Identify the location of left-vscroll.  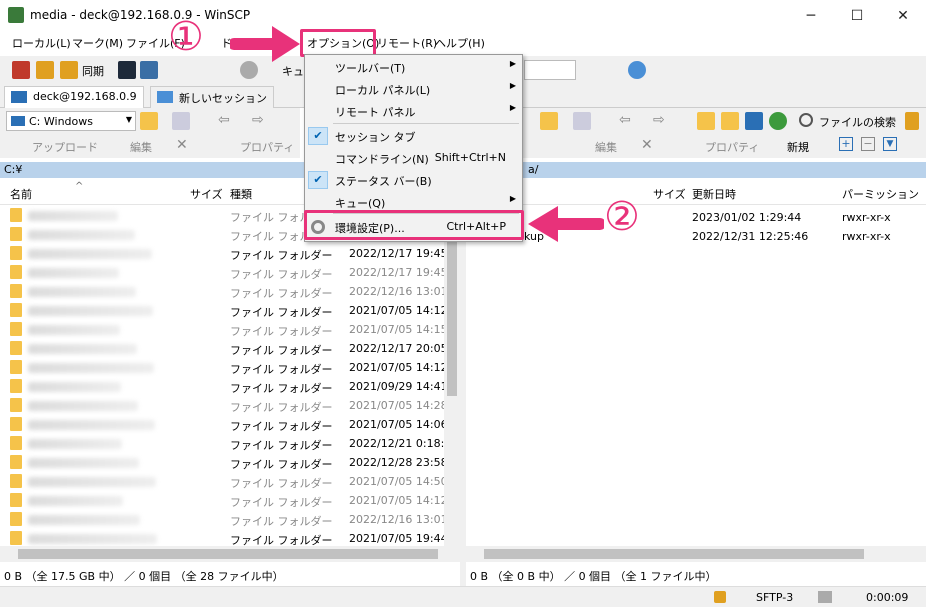
(452, 376).